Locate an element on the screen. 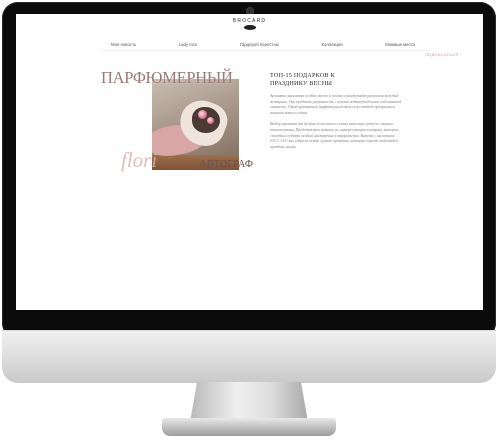 This screenshot has width=500, height=444. article-title-line-2: ПРАЗДНИКУ ВЕСНЫ is located at coordinates (301, 83).